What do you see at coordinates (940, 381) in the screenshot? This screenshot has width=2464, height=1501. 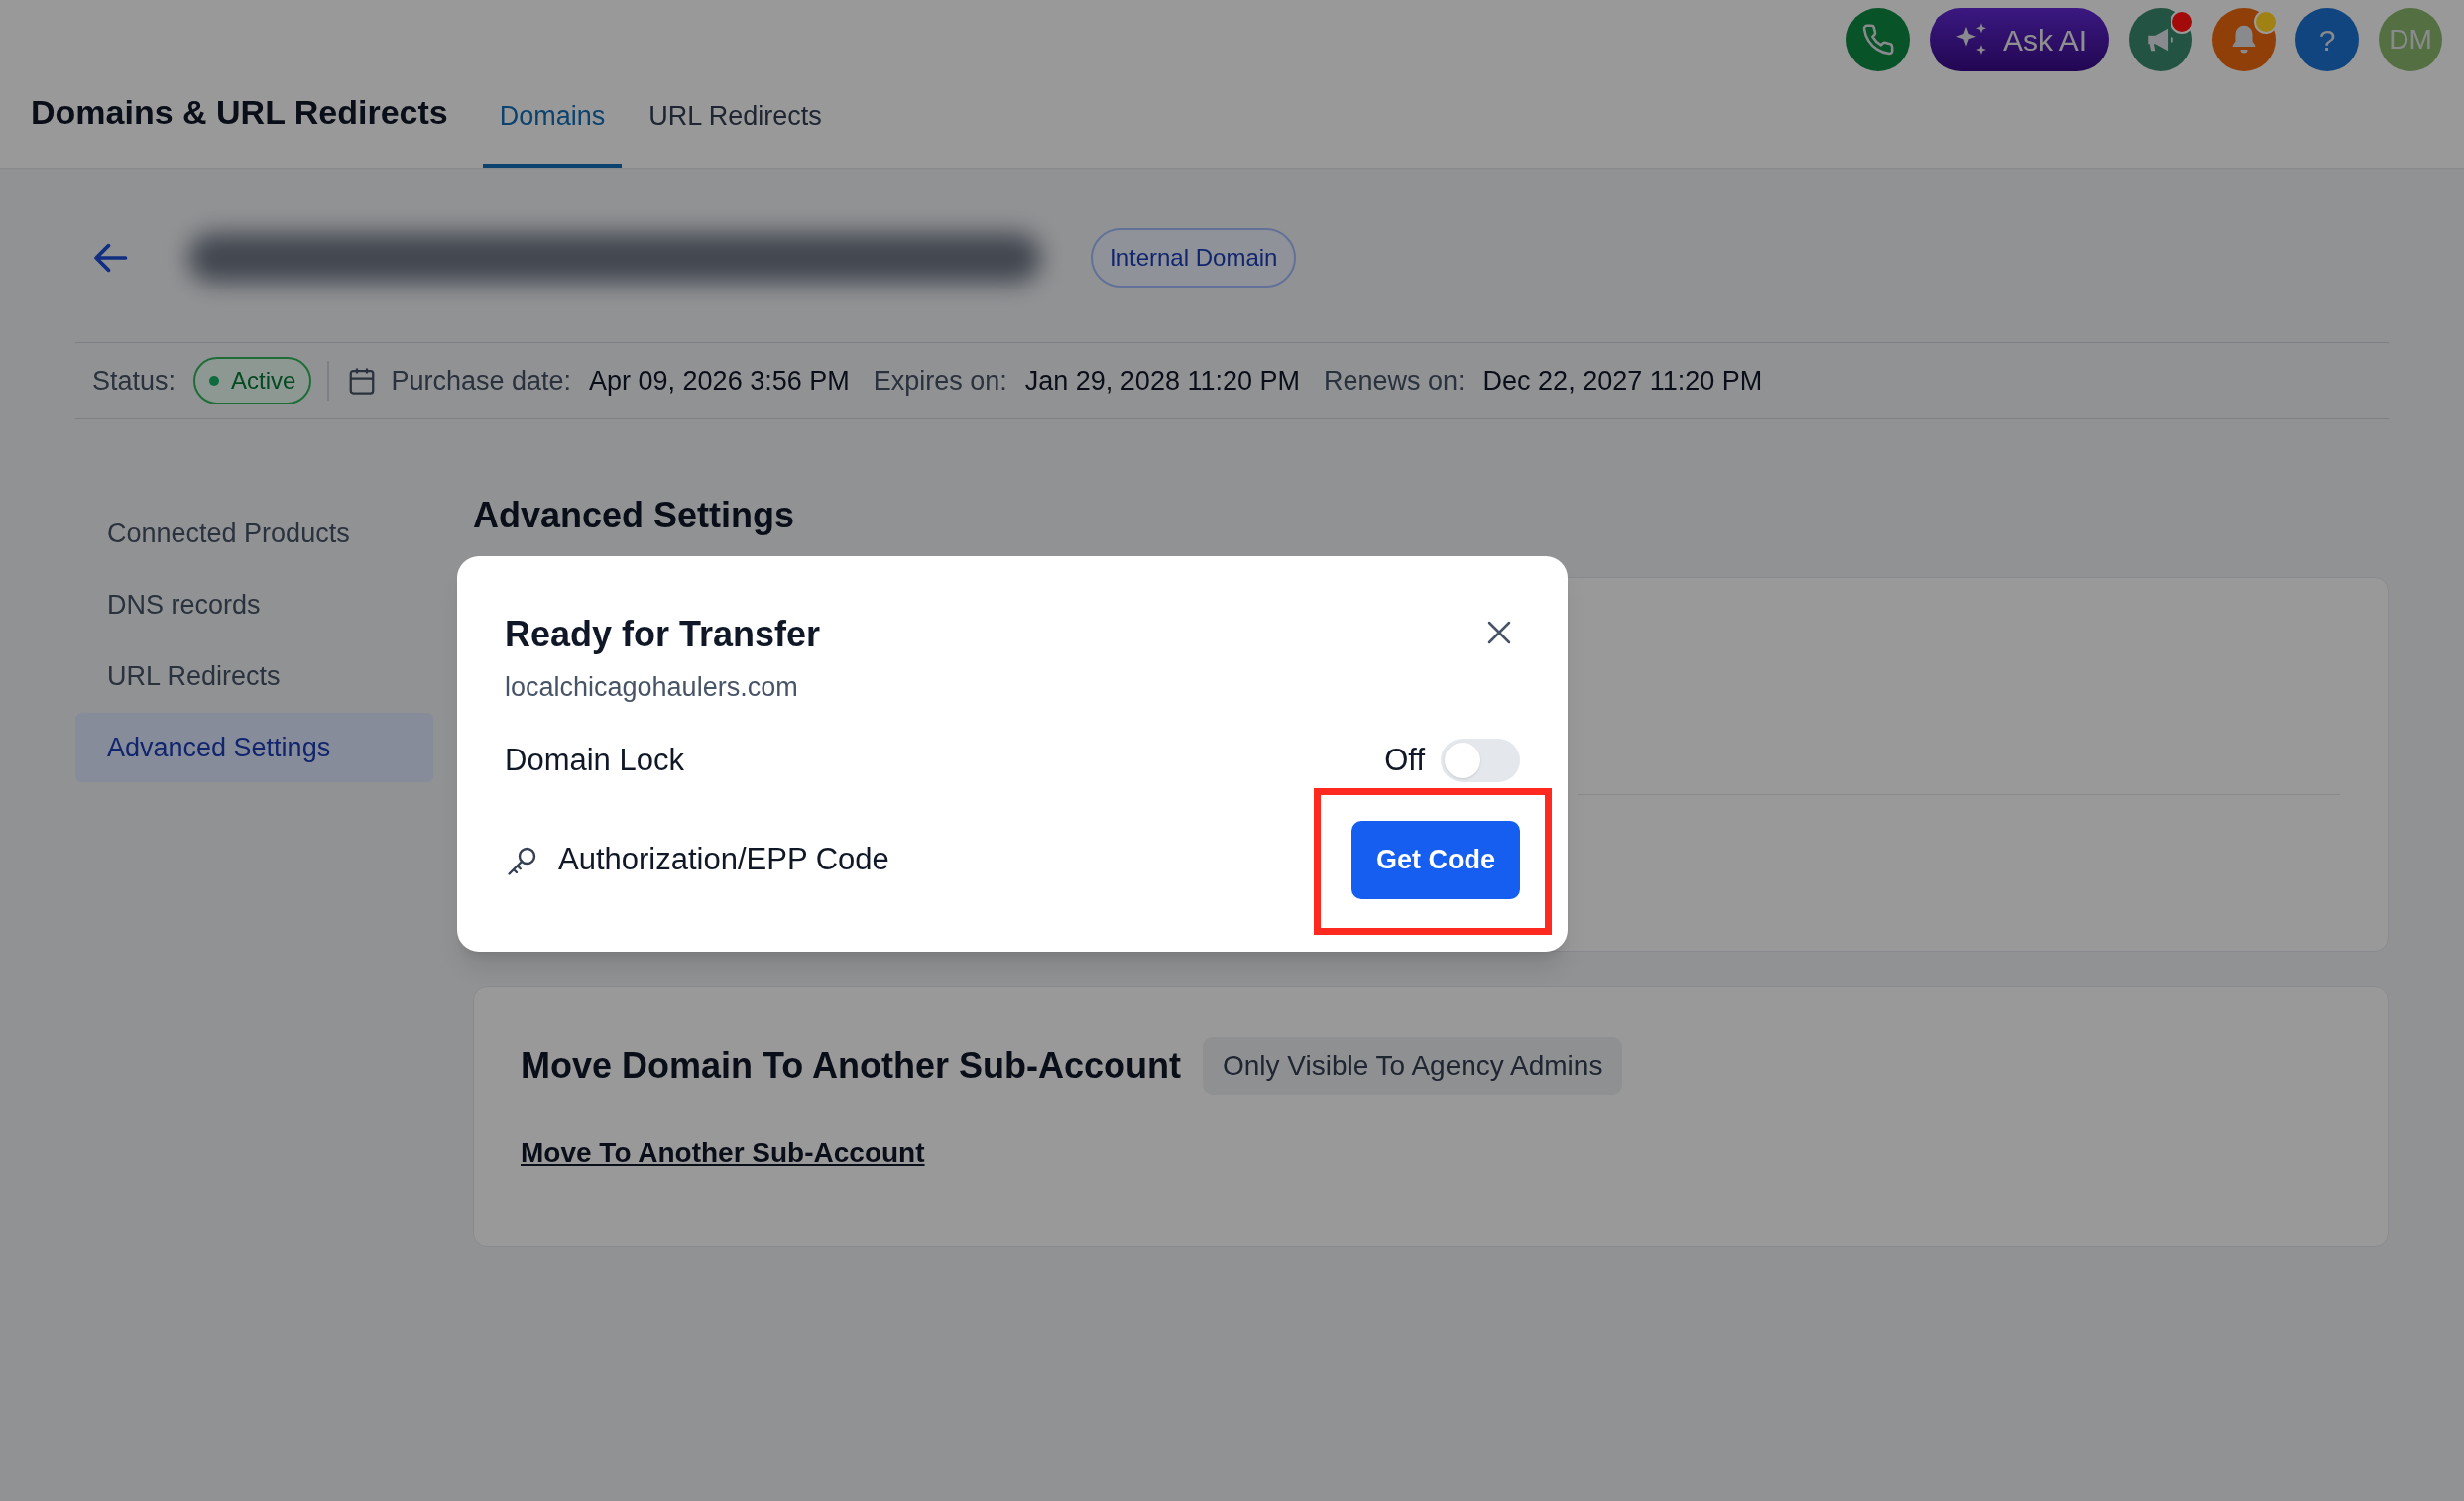 I see `date-label: Expires on:` at bounding box center [940, 381].